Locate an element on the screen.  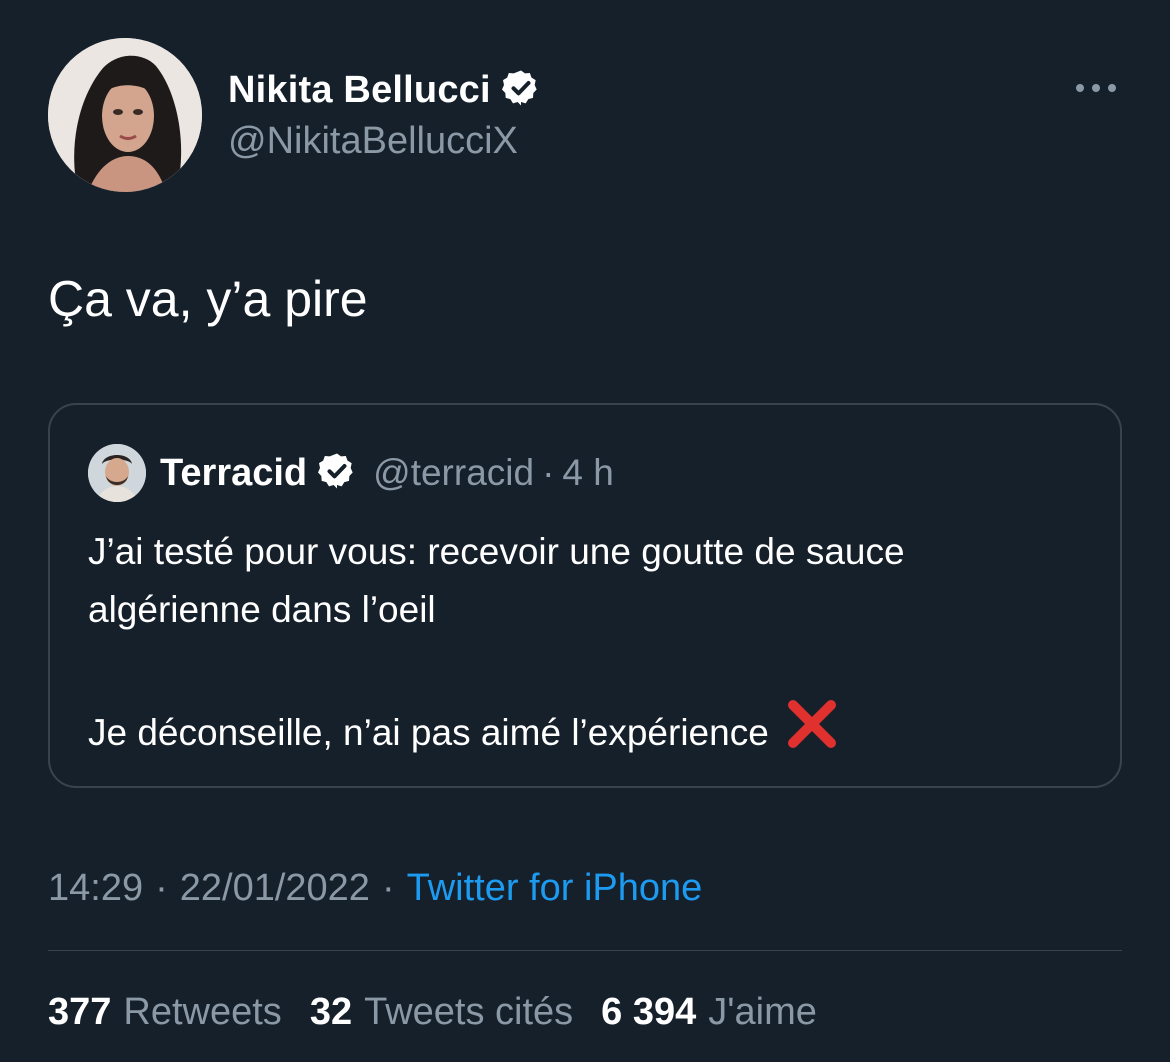
retweets-stat: 377 Retweets is located at coordinates (165, 1012).